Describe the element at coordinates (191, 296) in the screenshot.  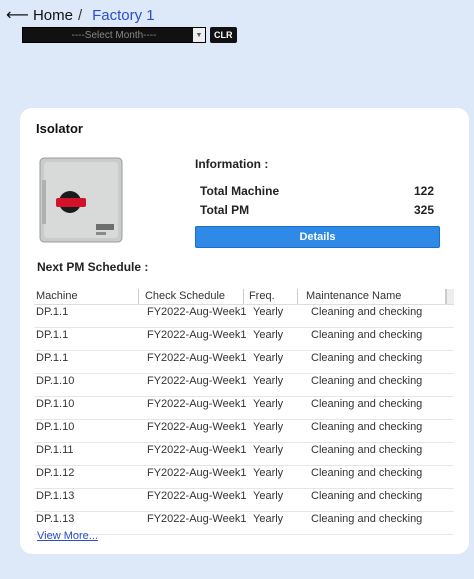
I see `column-header-check-schedule: Check Schedule` at that location.